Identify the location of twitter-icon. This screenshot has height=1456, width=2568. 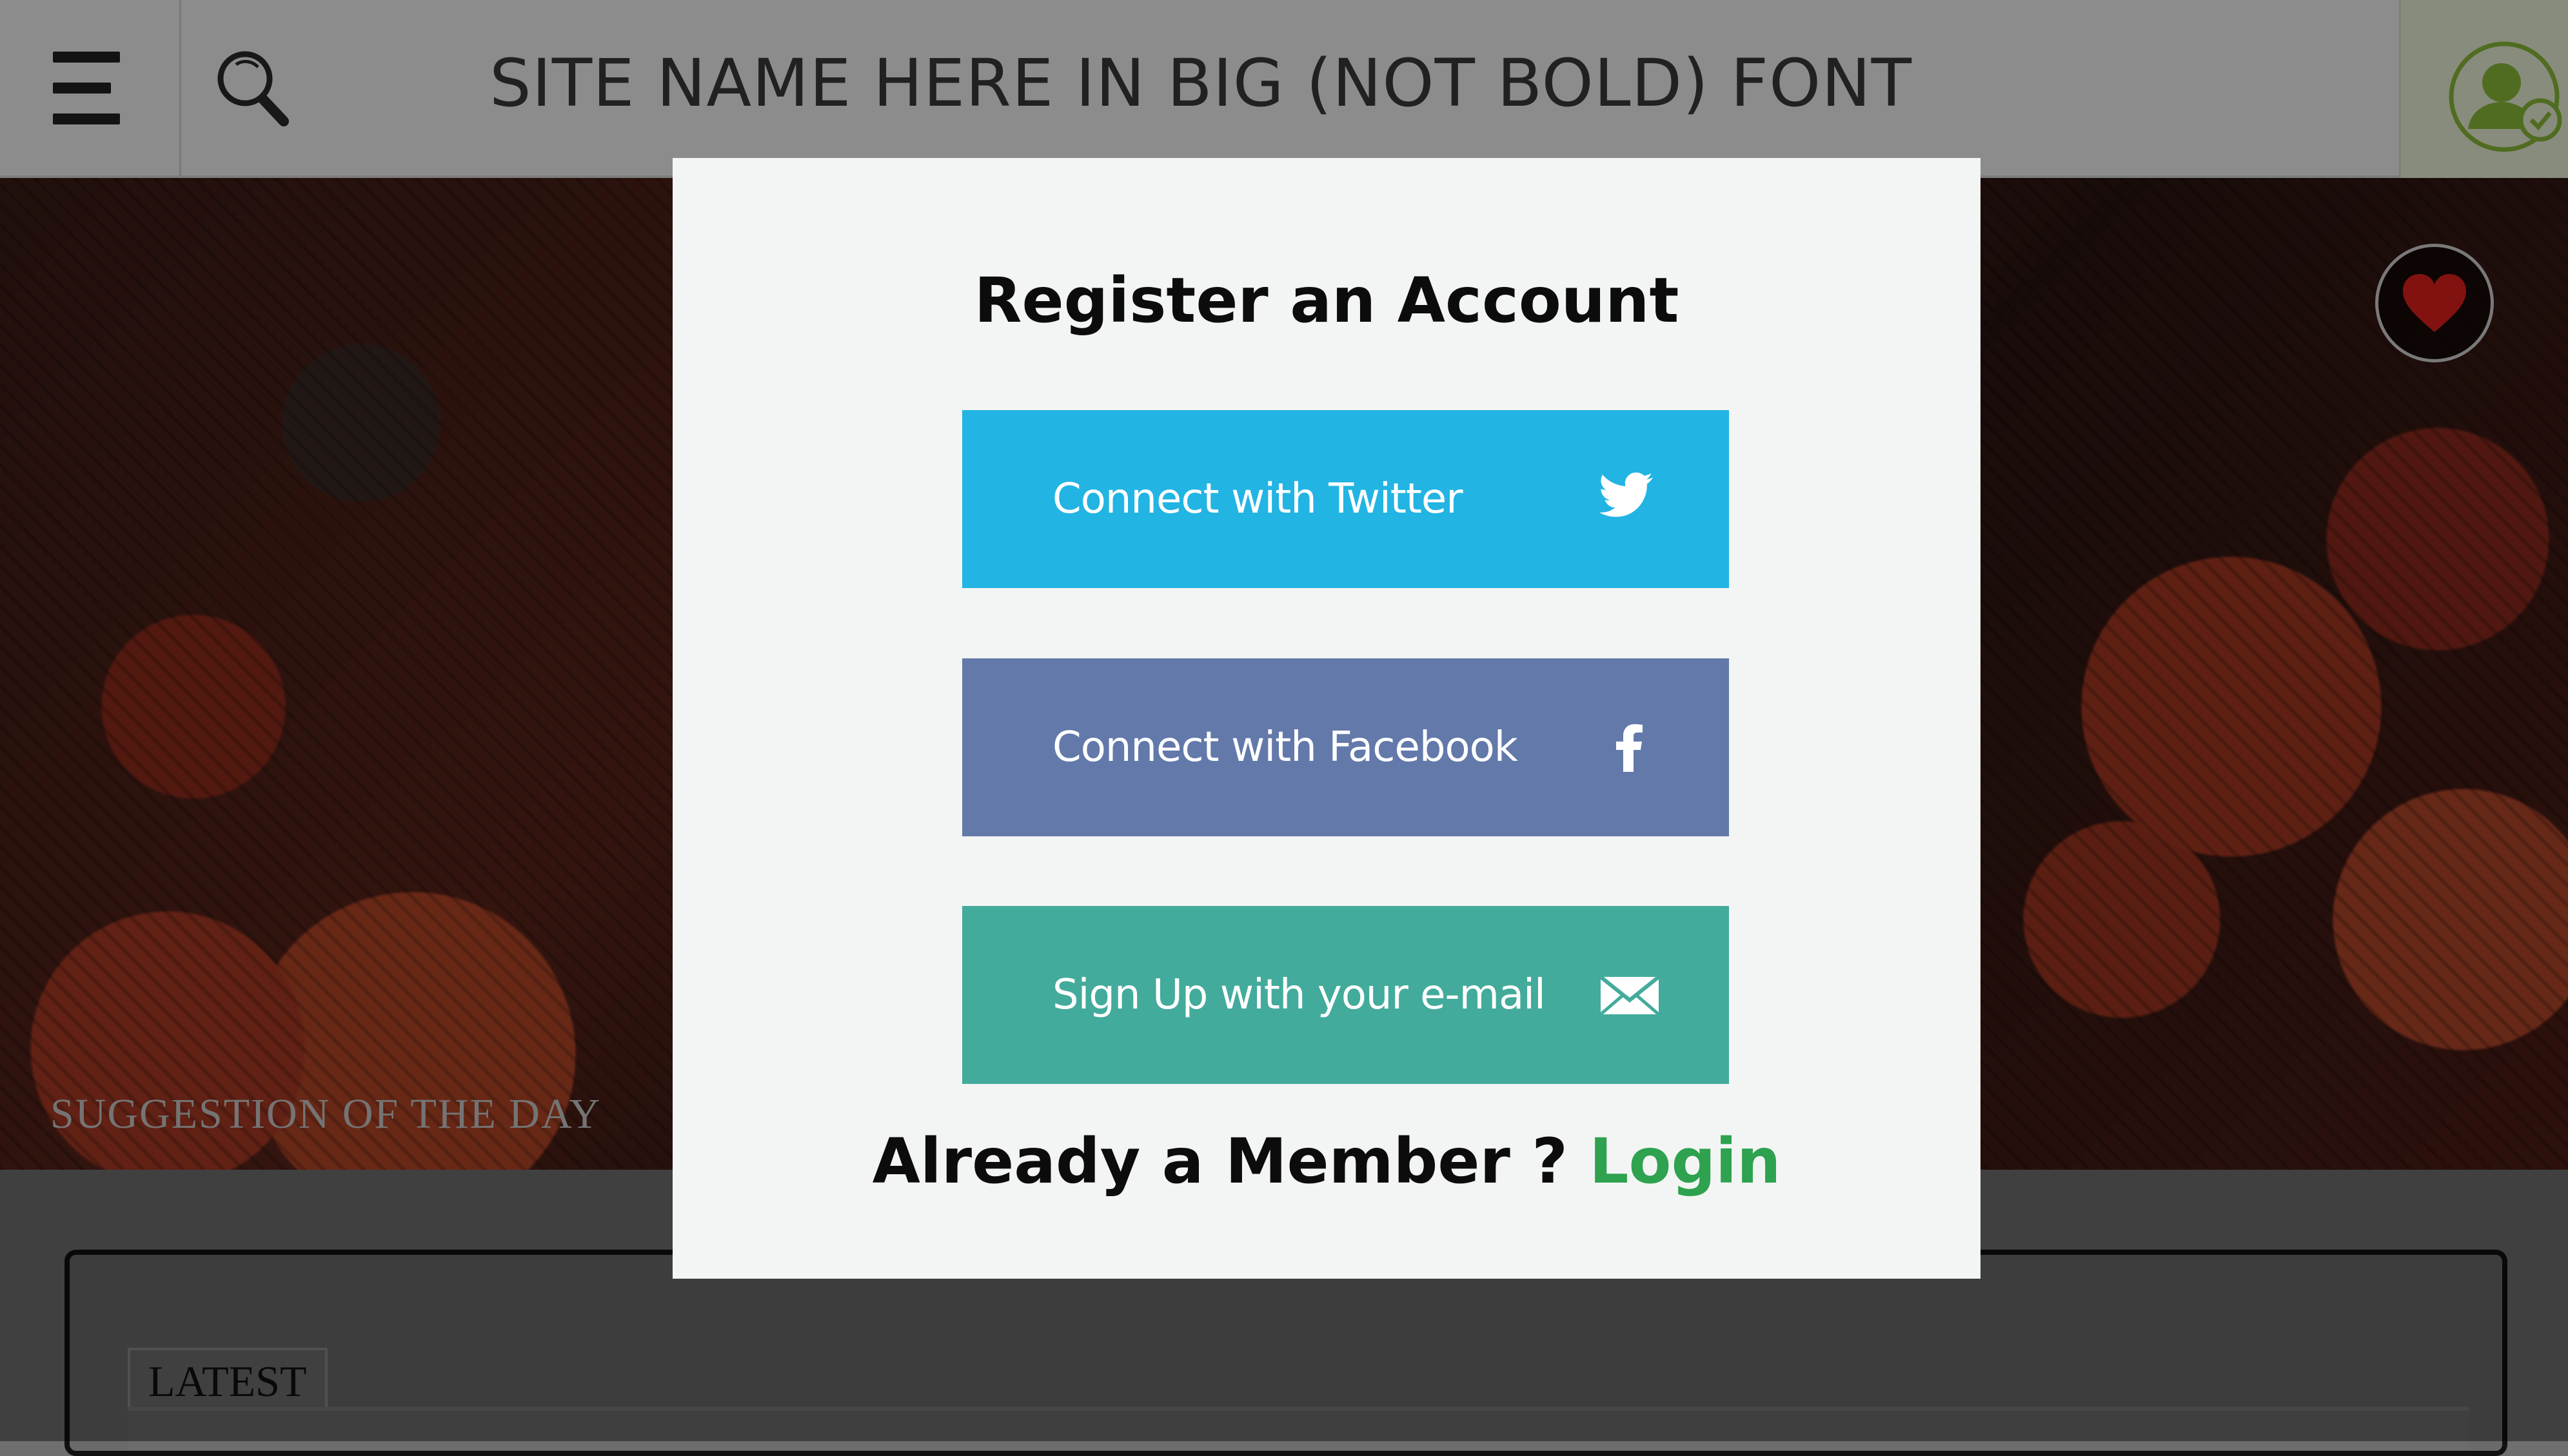
(1626, 494).